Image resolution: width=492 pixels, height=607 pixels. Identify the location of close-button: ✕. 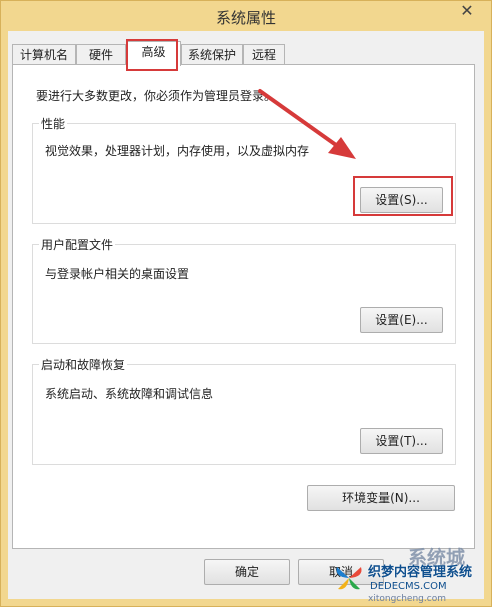
(467, 11).